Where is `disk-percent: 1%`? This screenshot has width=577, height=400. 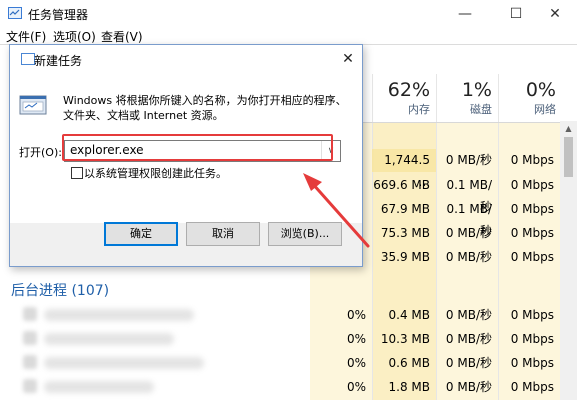 disk-percent: 1% is located at coordinates (476, 90).